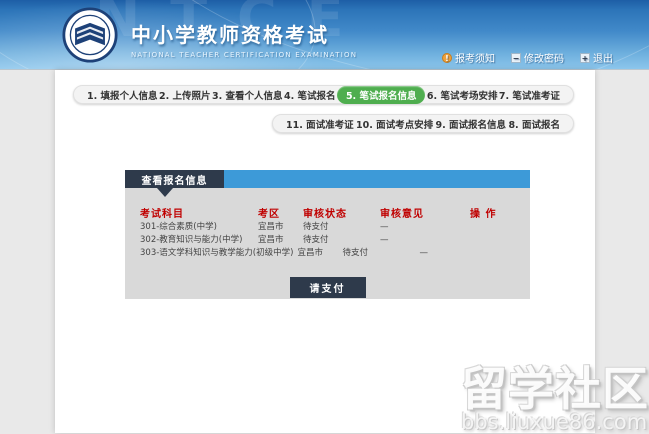  I want to click on cell-subject: 303-语文学科知识与教学能力(初级中学), so click(217, 253).